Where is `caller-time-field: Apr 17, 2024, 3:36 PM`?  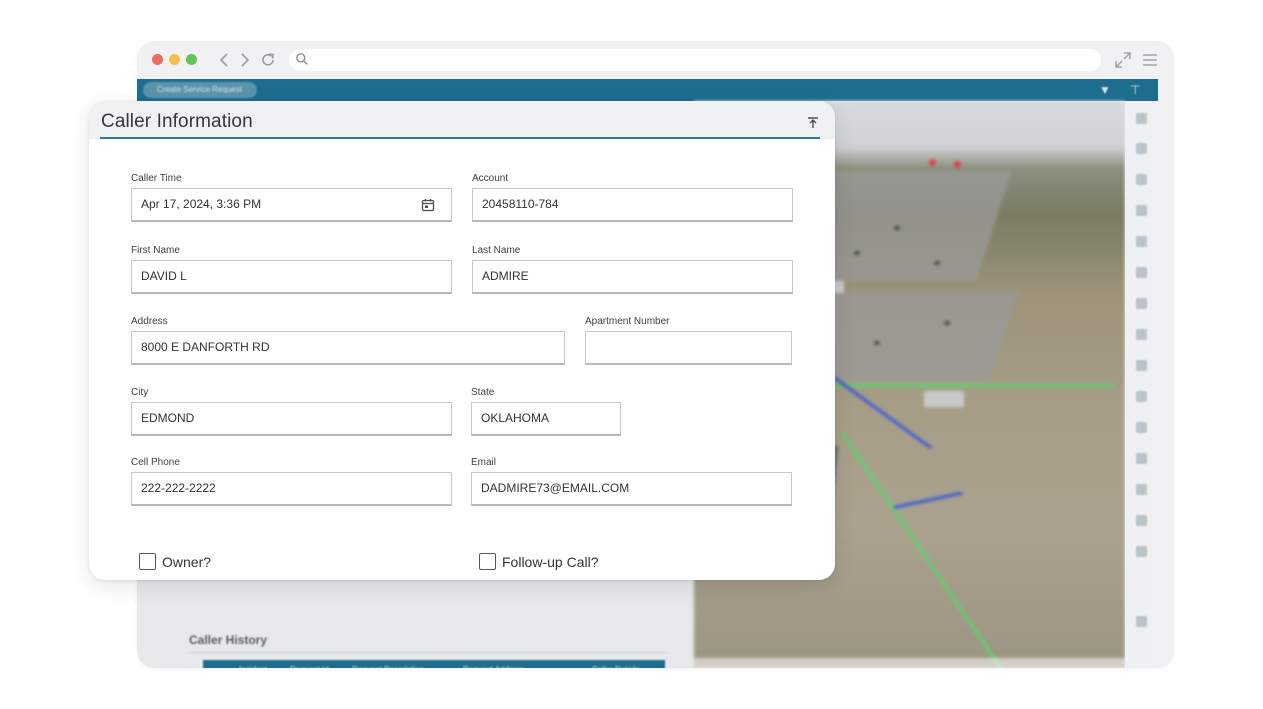 caller-time-field: Apr 17, 2024, 3:36 PM is located at coordinates (291, 205).